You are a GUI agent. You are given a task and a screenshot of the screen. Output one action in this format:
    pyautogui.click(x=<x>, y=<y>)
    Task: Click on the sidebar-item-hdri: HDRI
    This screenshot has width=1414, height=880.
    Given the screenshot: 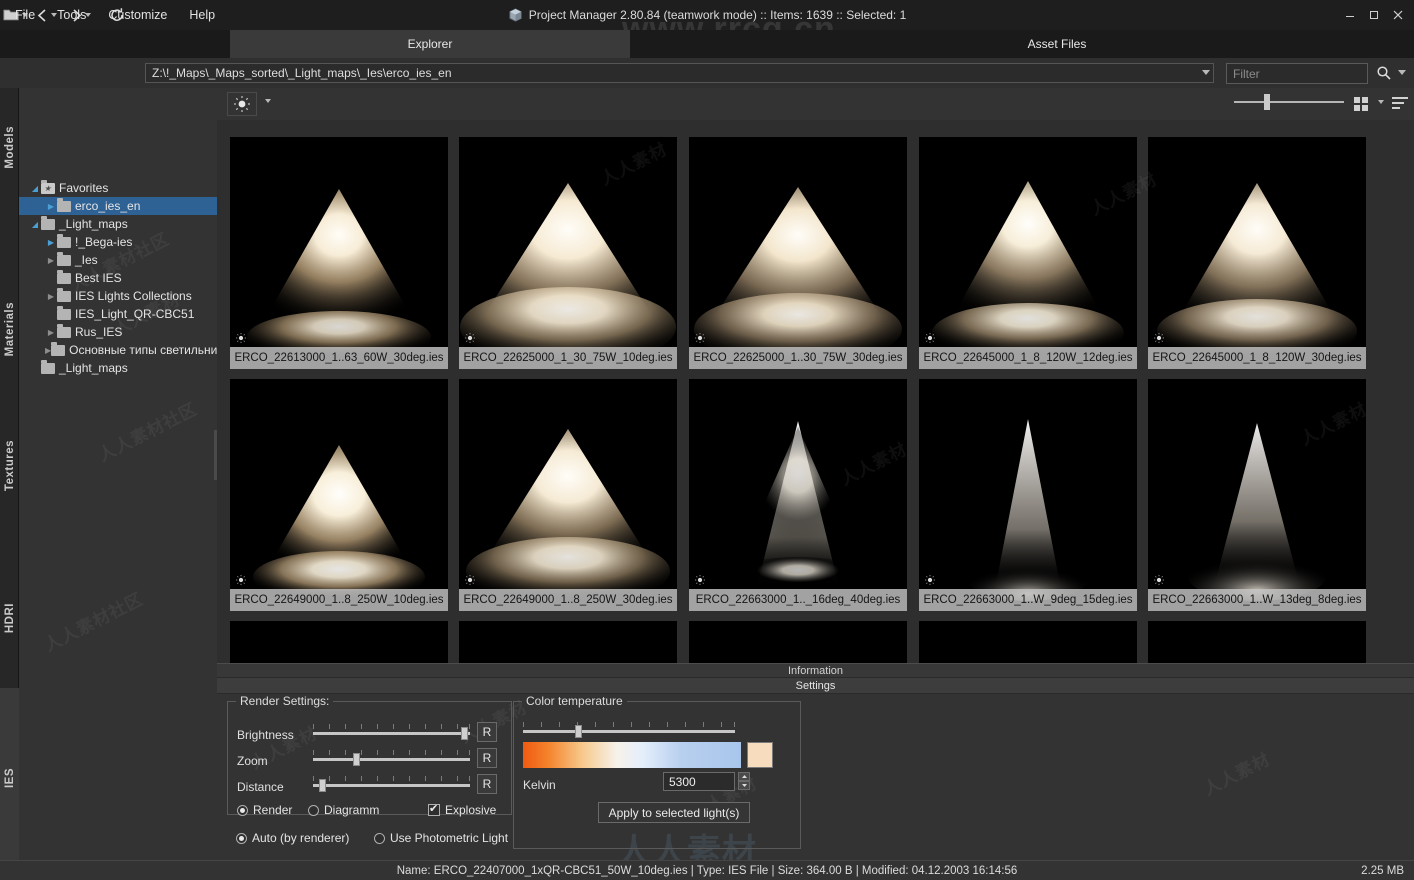 What is the action you would take?
    pyautogui.click(x=9, y=618)
    